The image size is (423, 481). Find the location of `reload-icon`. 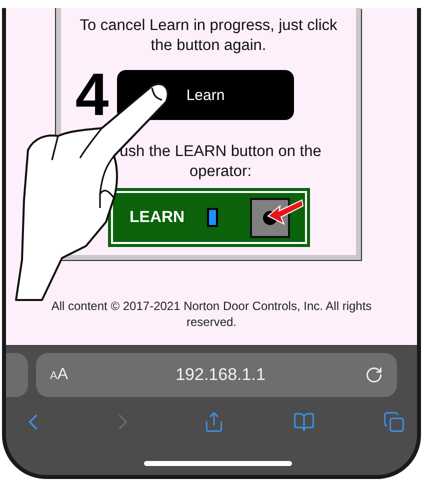

reload-icon is located at coordinates (374, 375).